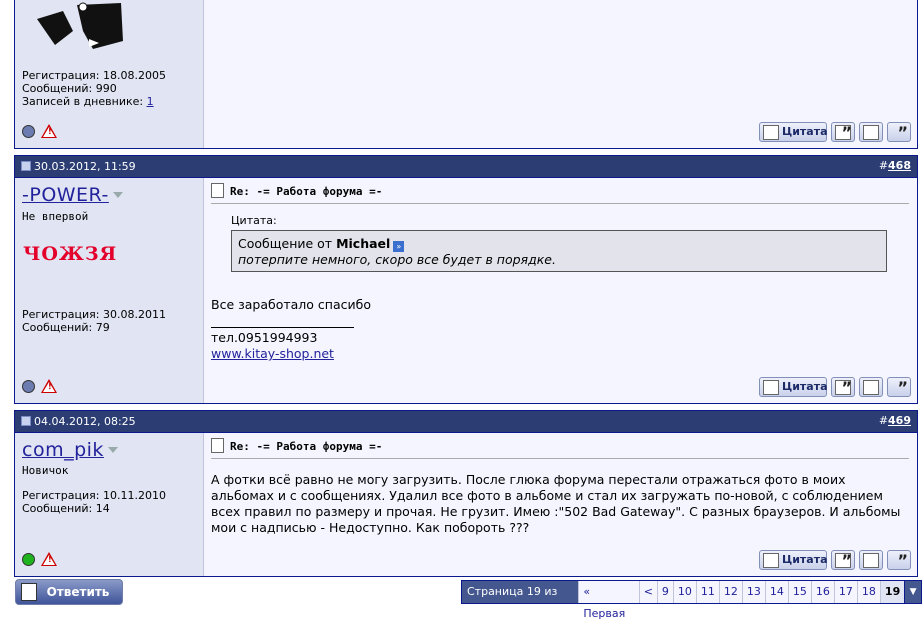  What do you see at coordinates (776, 592) in the screenshot?
I see `page-link: 14` at bounding box center [776, 592].